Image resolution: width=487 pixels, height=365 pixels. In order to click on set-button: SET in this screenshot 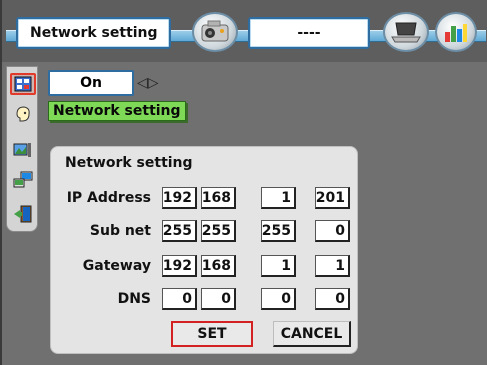, I will do `click(212, 334)`.